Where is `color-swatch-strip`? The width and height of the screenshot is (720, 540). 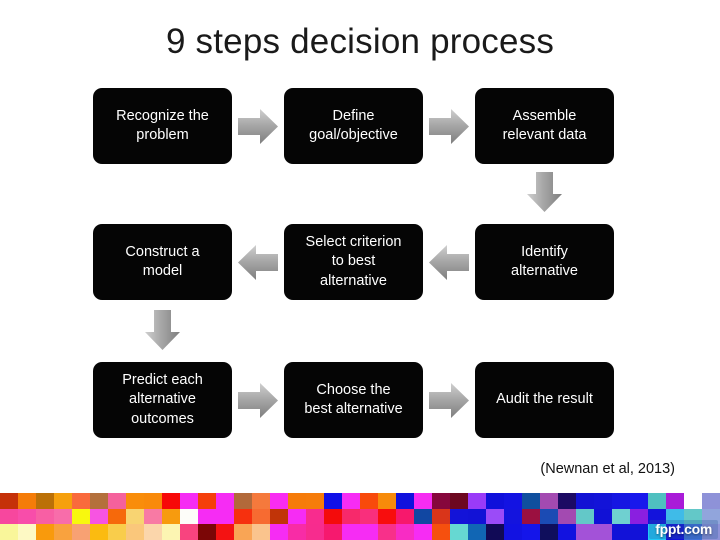 color-swatch-strip is located at coordinates (360, 516).